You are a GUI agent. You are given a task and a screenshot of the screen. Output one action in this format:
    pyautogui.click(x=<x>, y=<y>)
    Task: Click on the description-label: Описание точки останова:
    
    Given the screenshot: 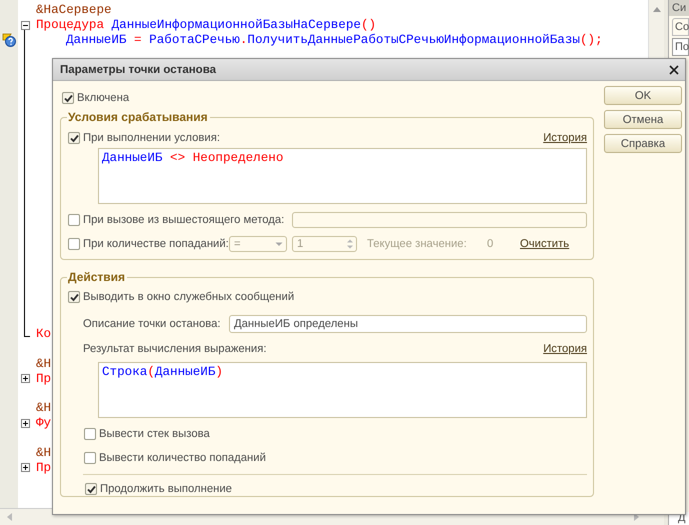 What is the action you would take?
    pyautogui.click(x=152, y=324)
    